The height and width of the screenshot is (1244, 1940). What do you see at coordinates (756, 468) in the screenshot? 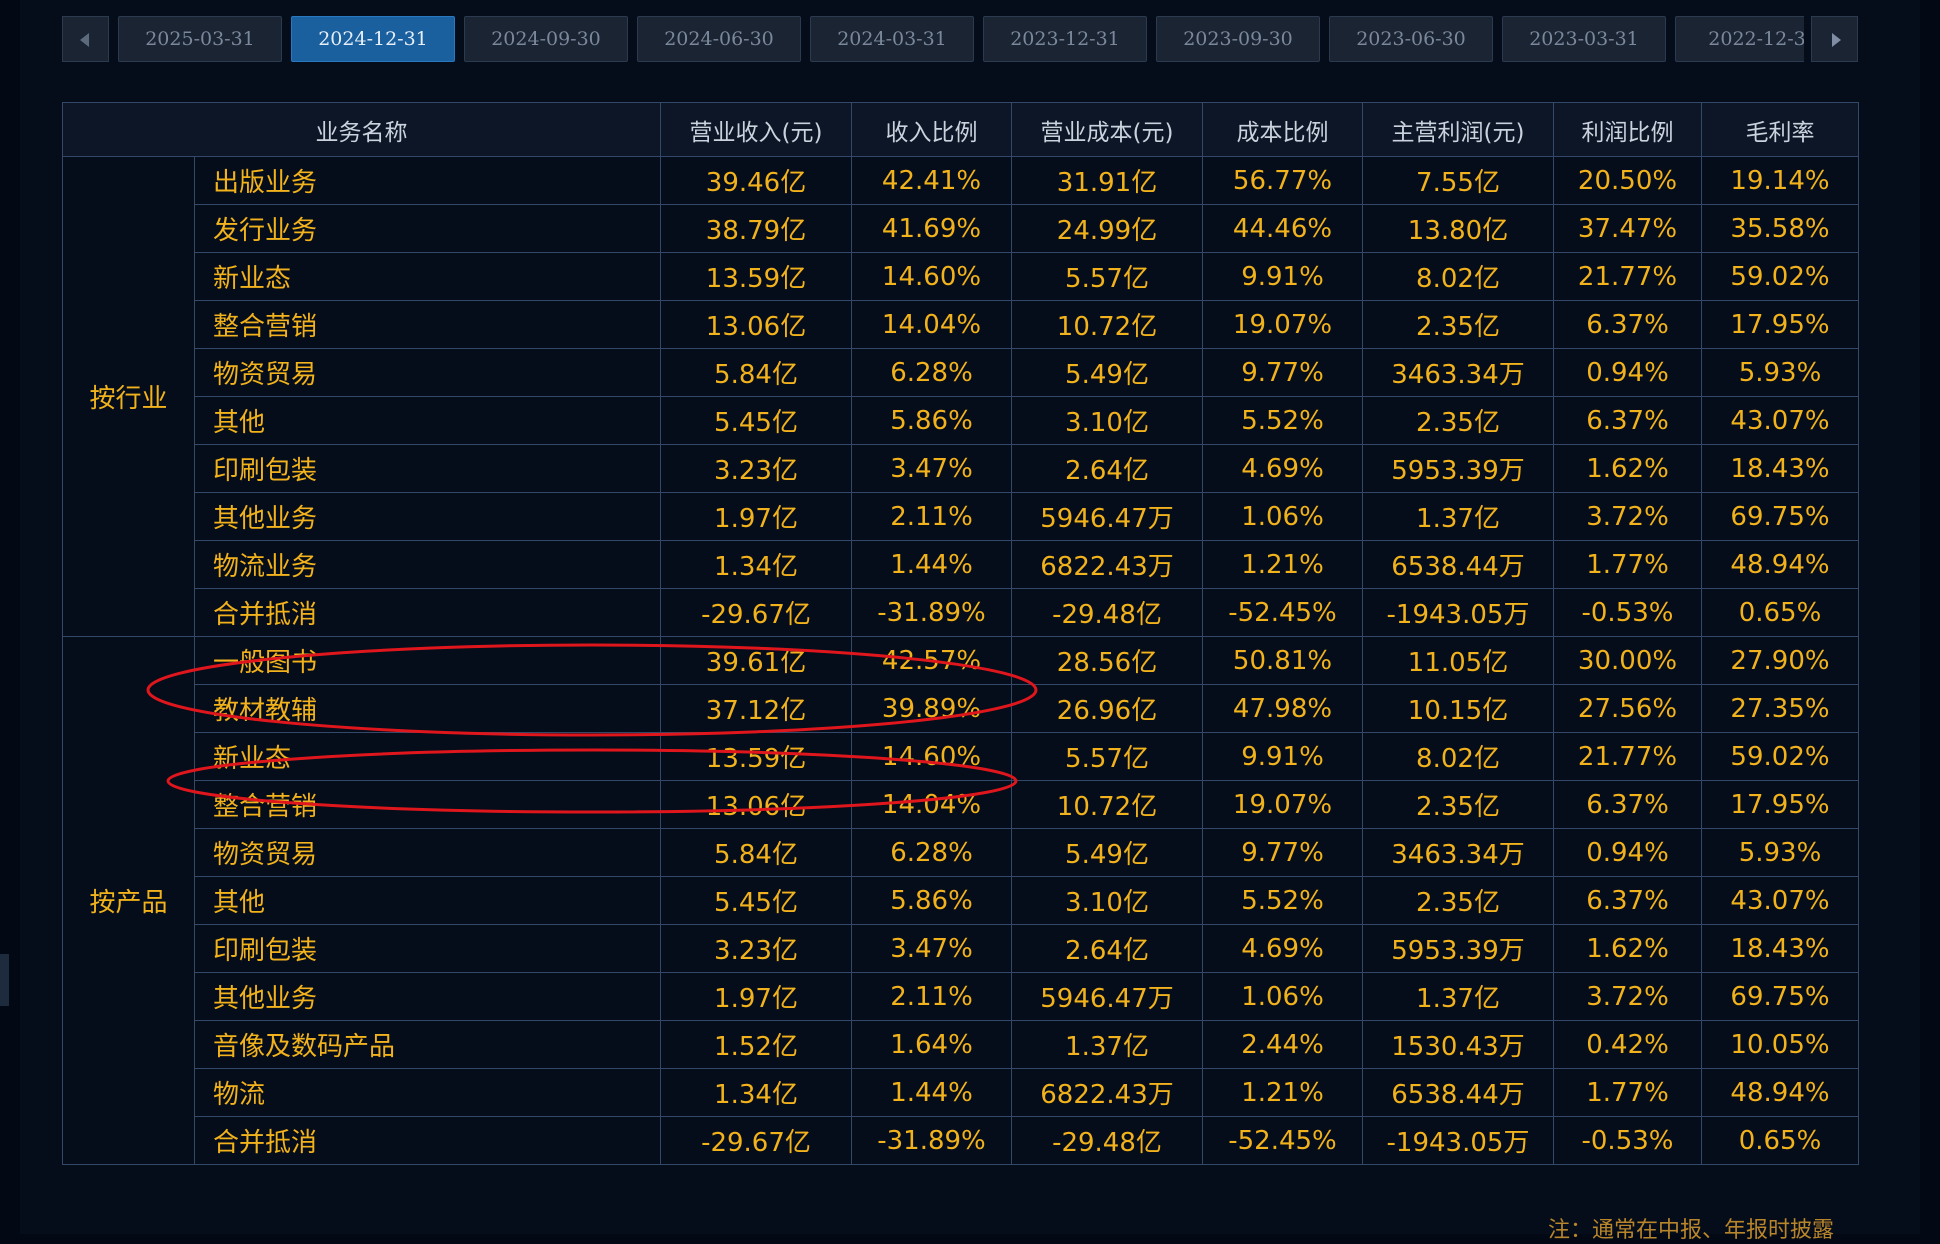
I see `value-cell: 3.23亿` at bounding box center [756, 468].